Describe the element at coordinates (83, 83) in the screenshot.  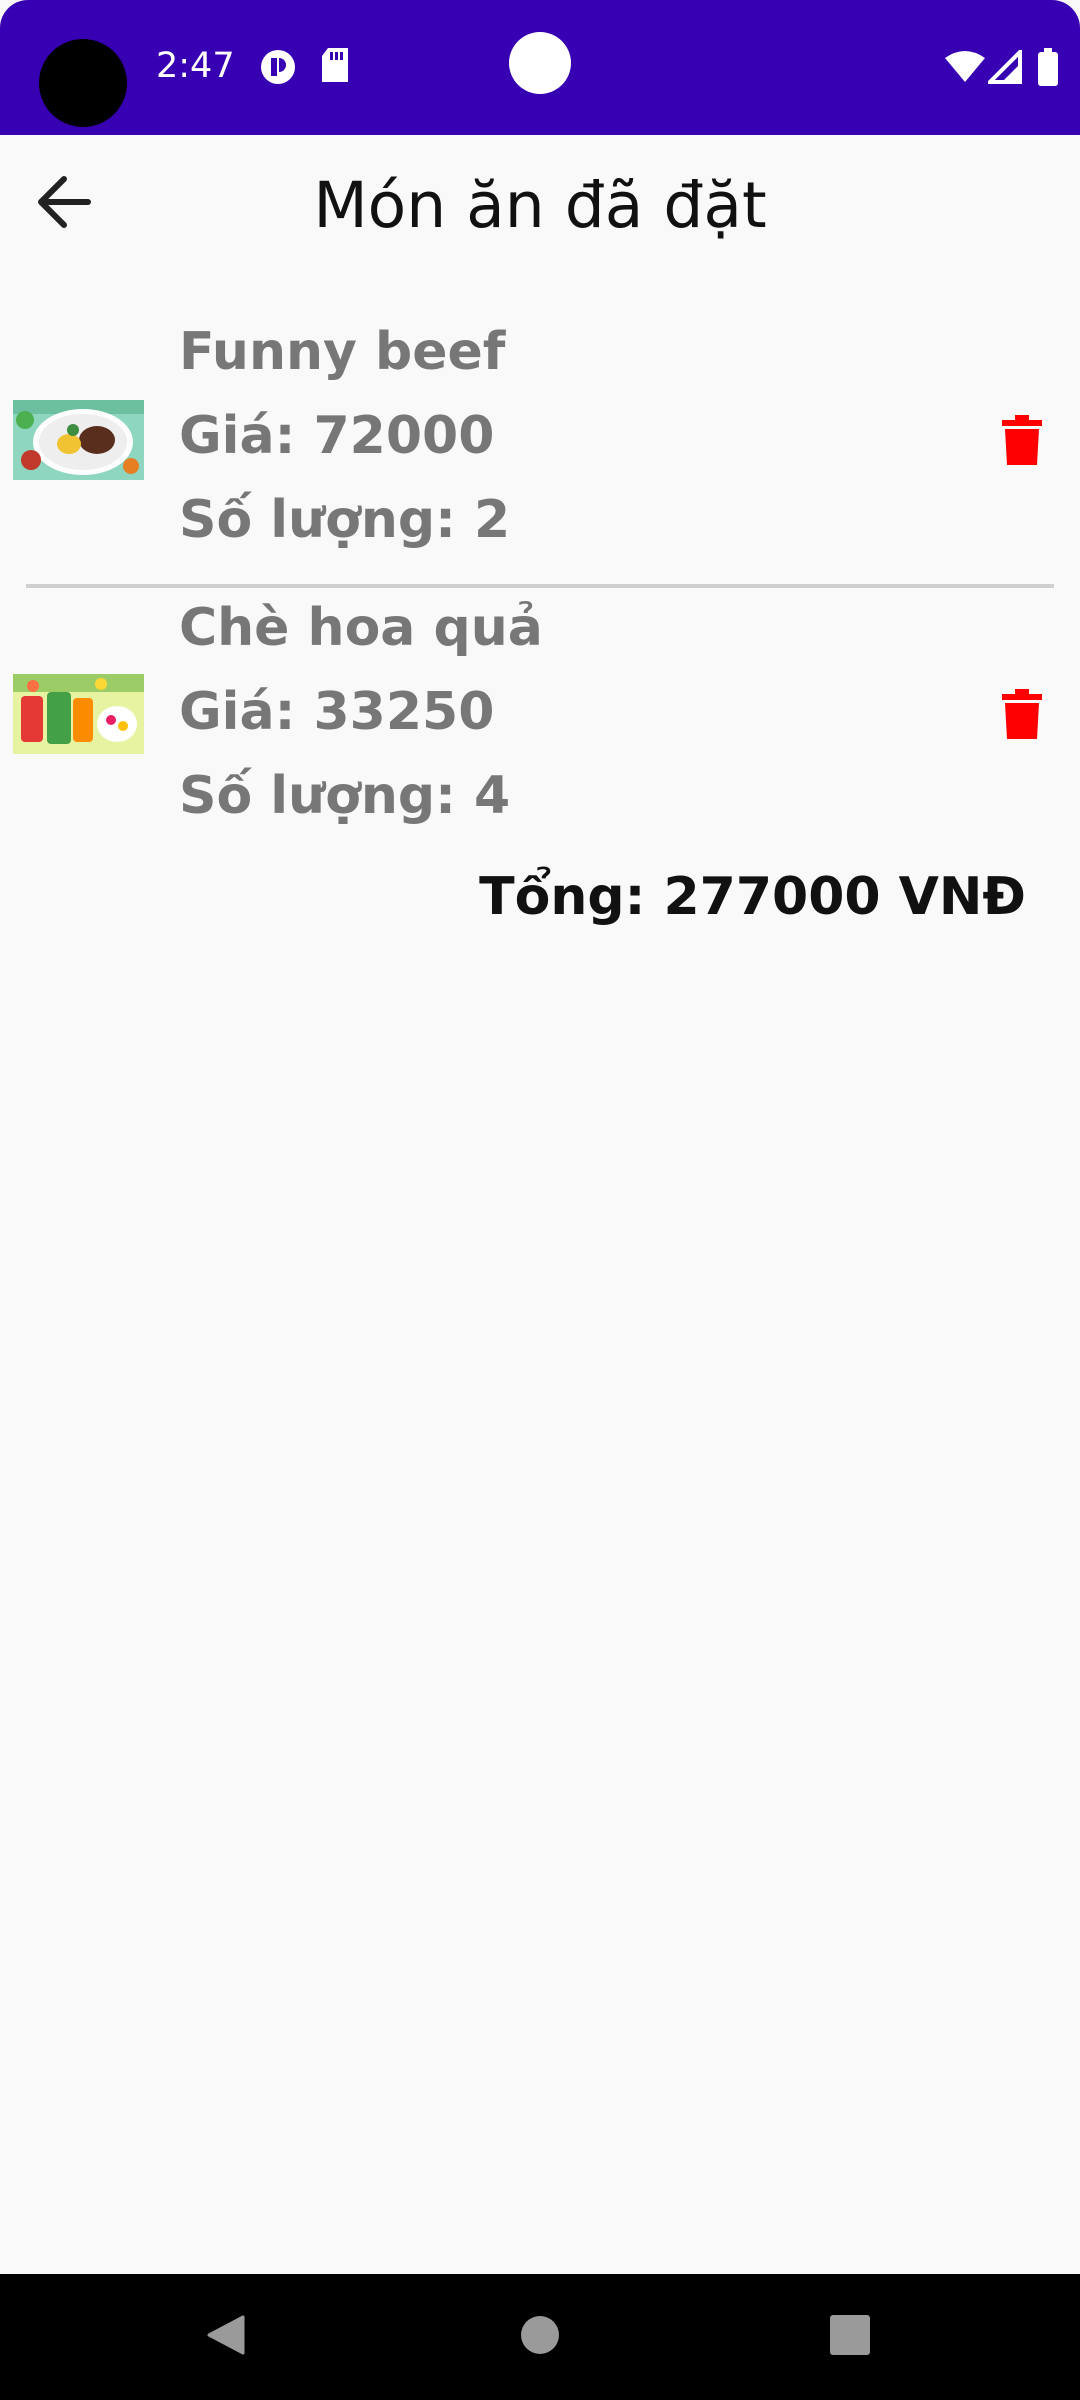
I see `camera-cutout` at that location.